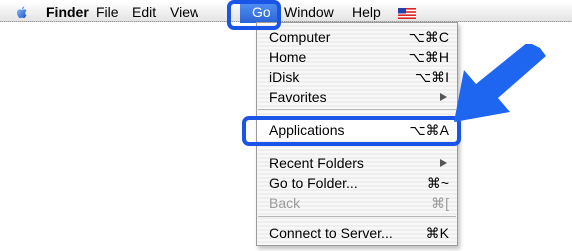 This screenshot has width=572, height=251. I want to click on menu-item-shortcut: ⌘[, so click(440, 203).